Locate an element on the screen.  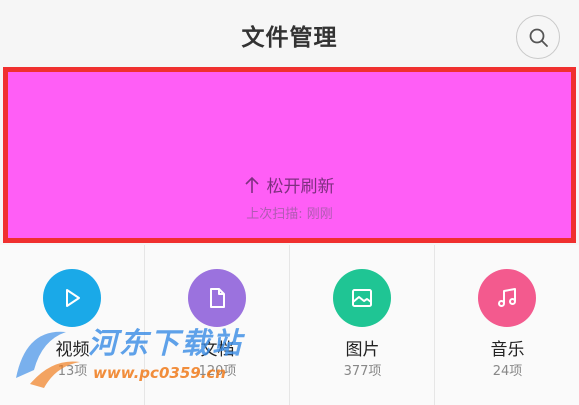
category-music: 音乐 24项 is located at coordinates (507, 325).